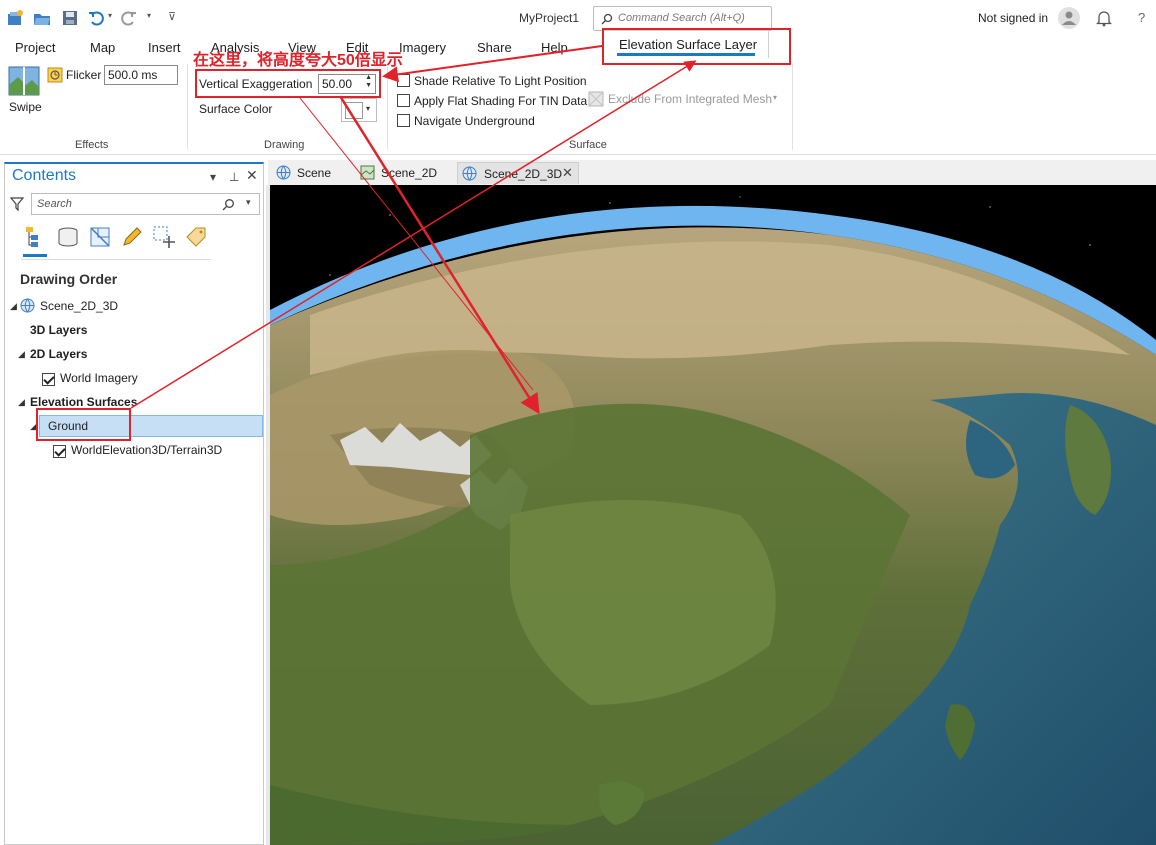 This screenshot has height=845, width=1156. What do you see at coordinates (54, 204) in the screenshot?
I see `contents-search-placeholder: Search` at bounding box center [54, 204].